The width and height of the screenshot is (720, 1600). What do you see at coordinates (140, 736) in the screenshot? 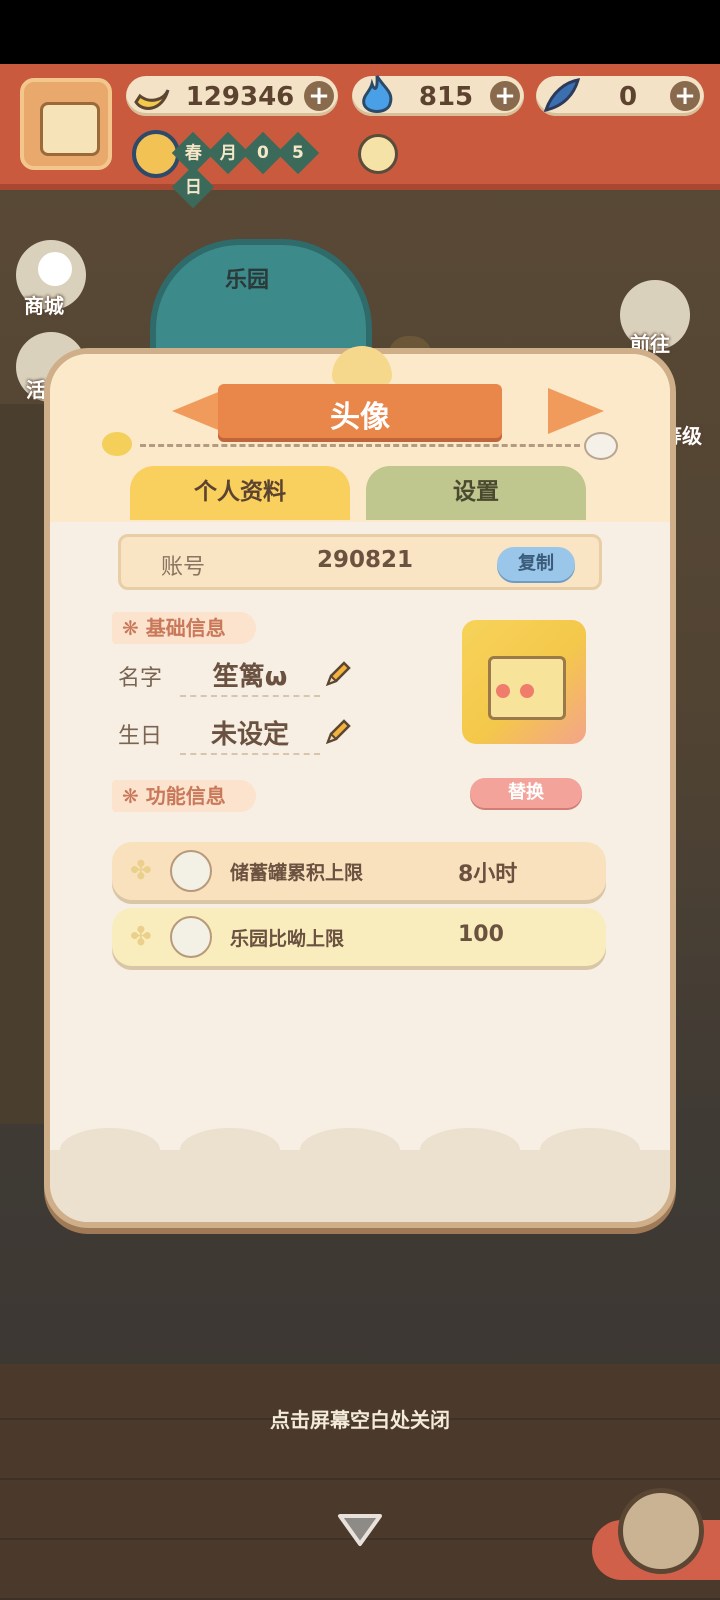
I see `birthday-label: 生日` at bounding box center [140, 736].